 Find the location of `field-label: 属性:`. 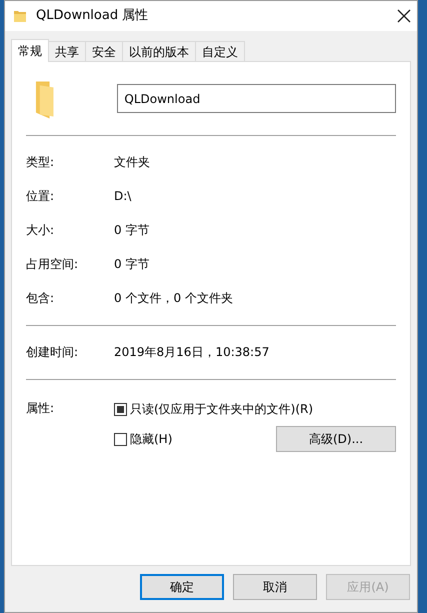

field-label: 属性: is located at coordinates (41, 408).